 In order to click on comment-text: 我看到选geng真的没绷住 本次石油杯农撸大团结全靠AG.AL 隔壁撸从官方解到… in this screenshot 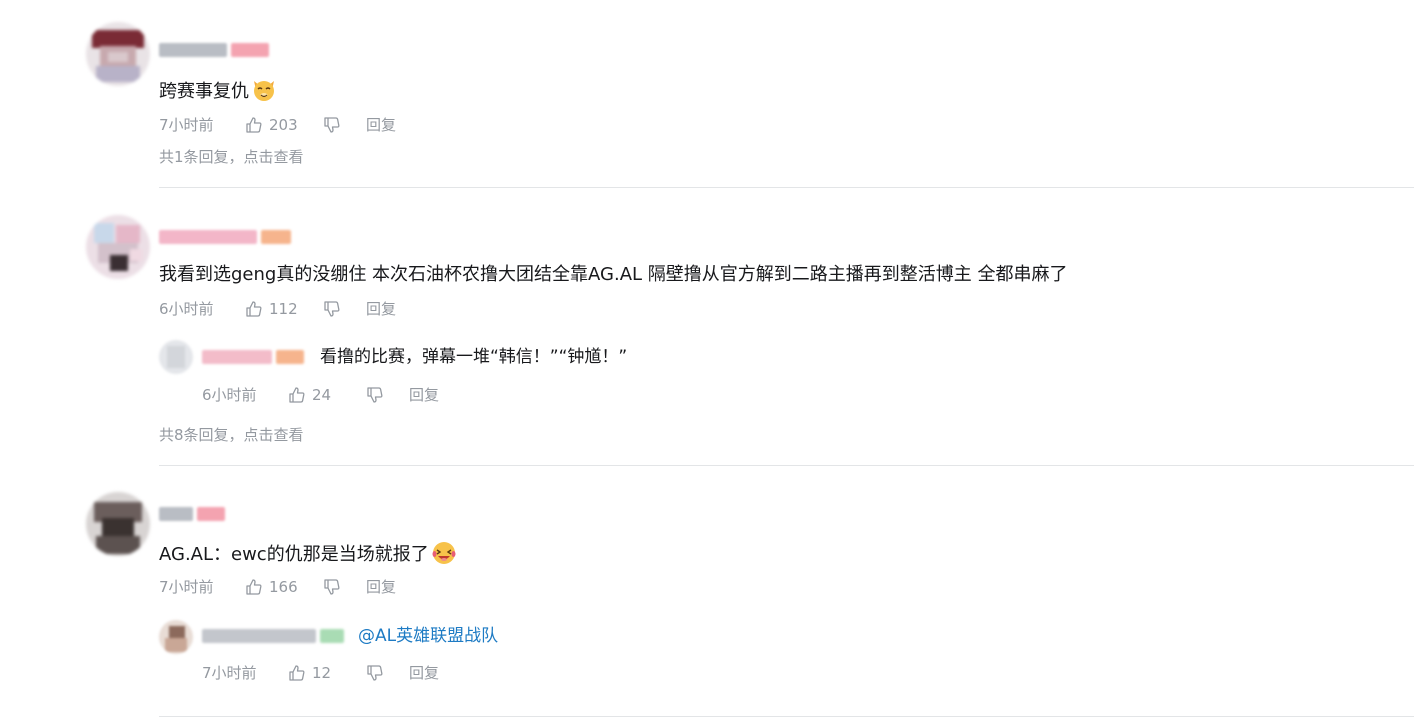, I will do `click(613, 275)`.